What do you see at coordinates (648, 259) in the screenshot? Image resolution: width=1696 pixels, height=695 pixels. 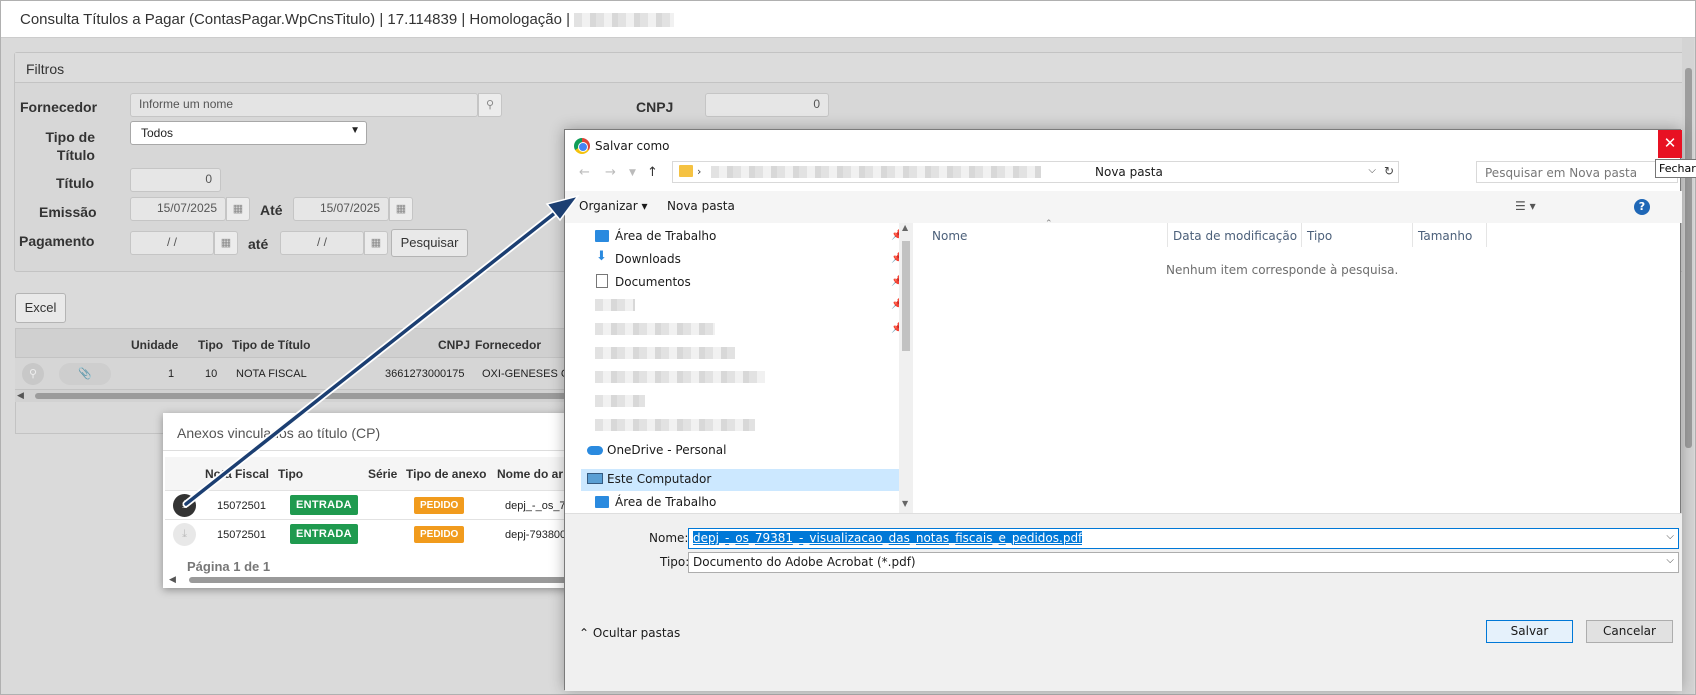 I see `nav-item-downloads: Downloads` at bounding box center [648, 259].